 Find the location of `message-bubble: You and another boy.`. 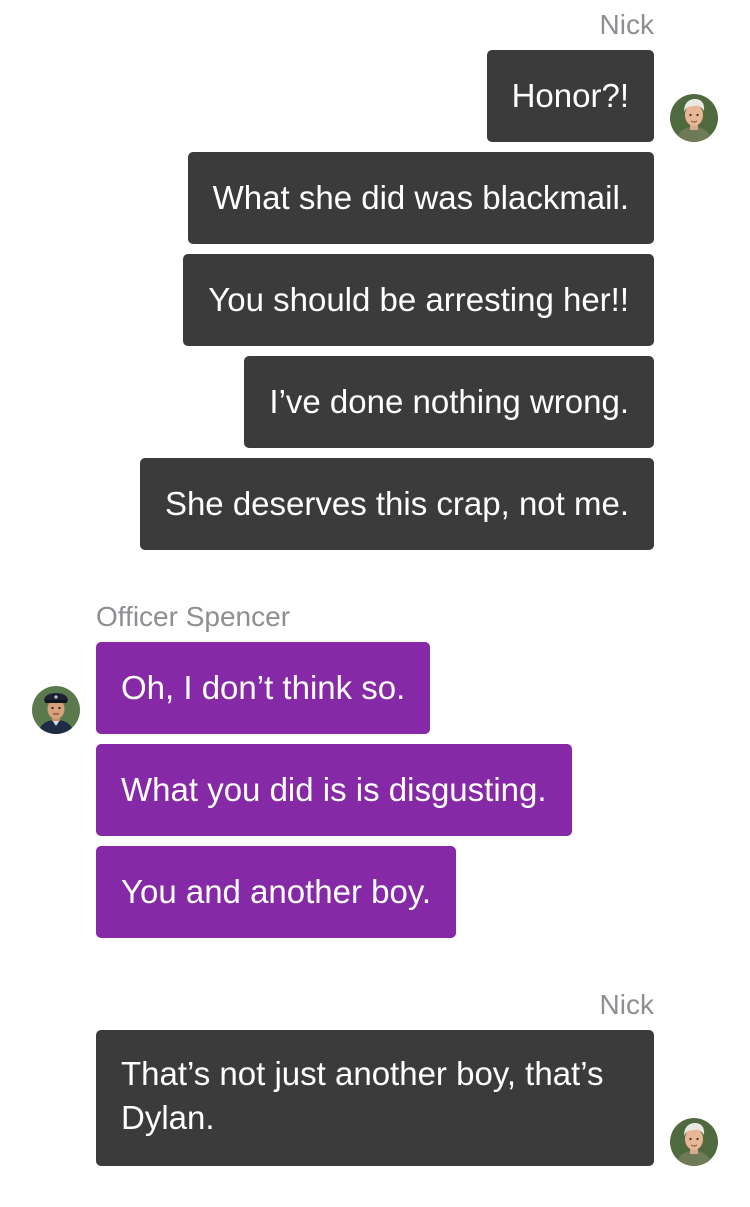

message-bubble: You and another boy. is located at coordinates (276, 892).